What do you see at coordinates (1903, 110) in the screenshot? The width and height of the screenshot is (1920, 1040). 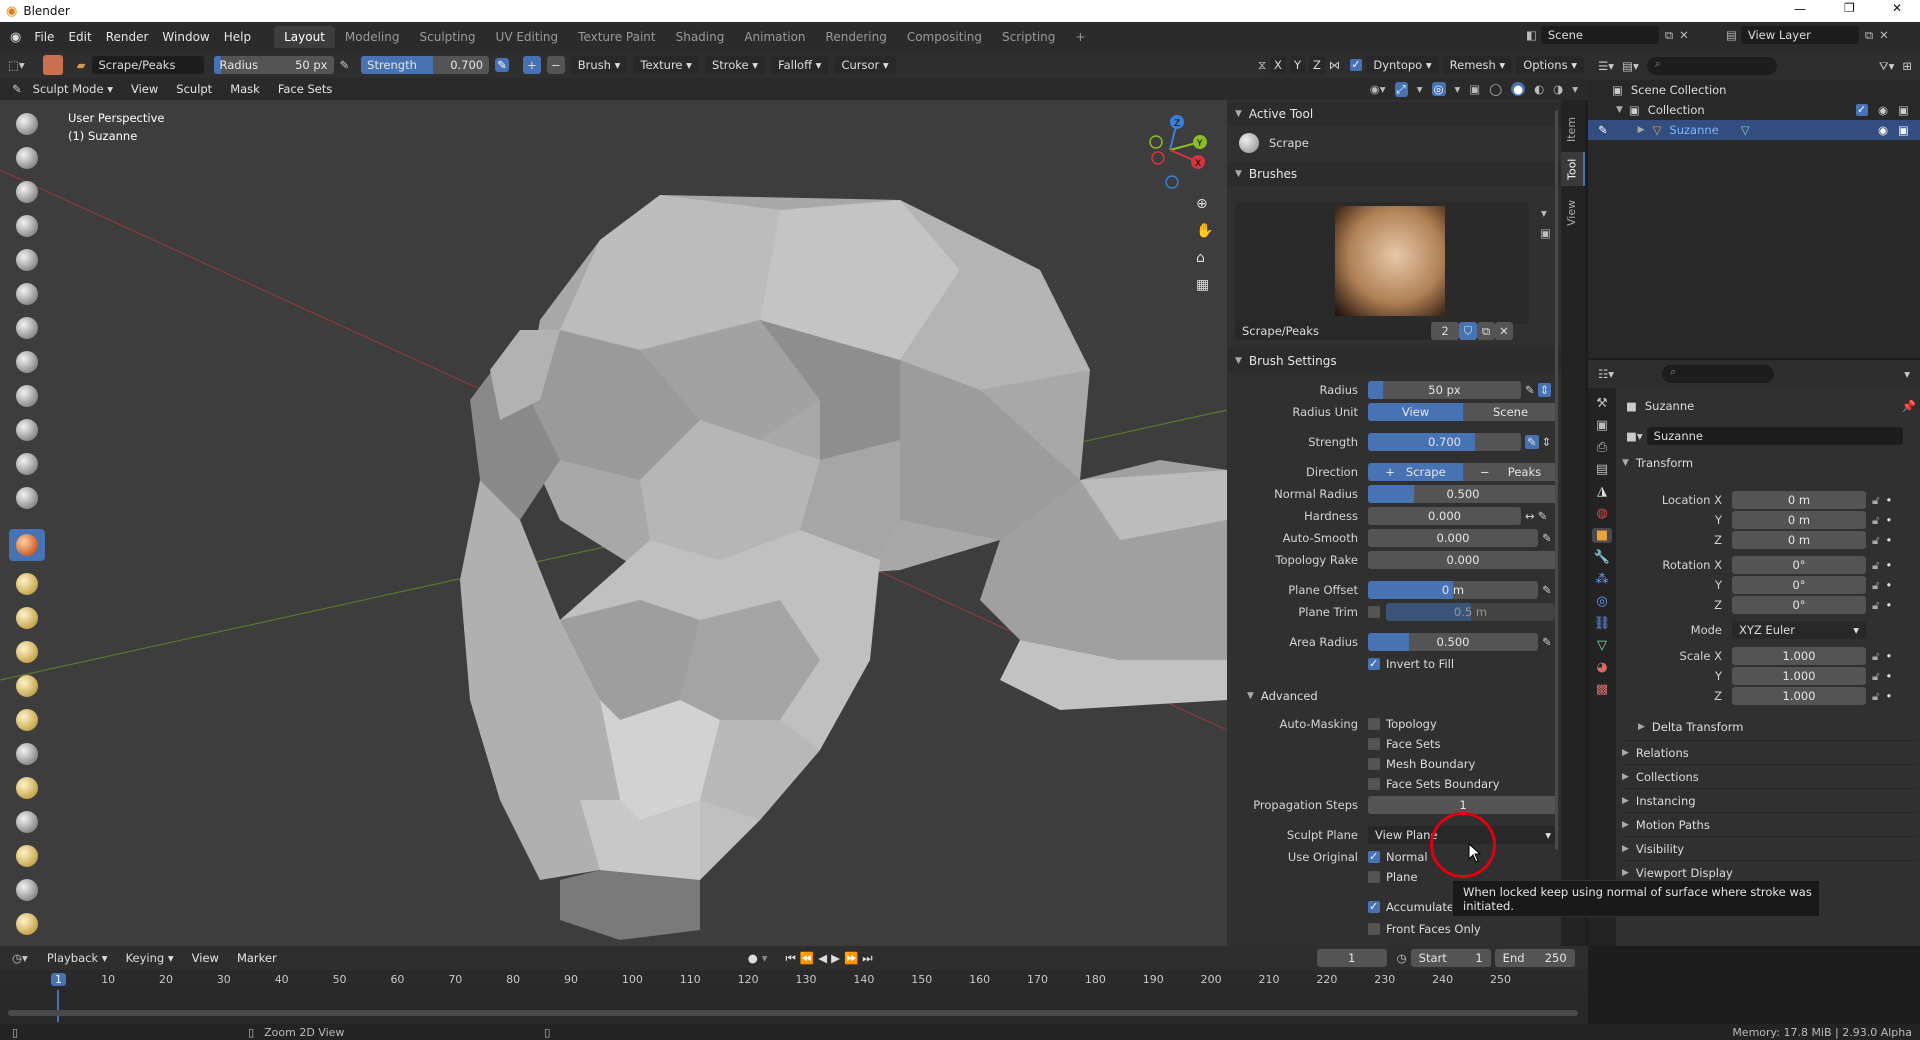 I see `render-camera-icon: ▣` at bounding box center [1903, 110].